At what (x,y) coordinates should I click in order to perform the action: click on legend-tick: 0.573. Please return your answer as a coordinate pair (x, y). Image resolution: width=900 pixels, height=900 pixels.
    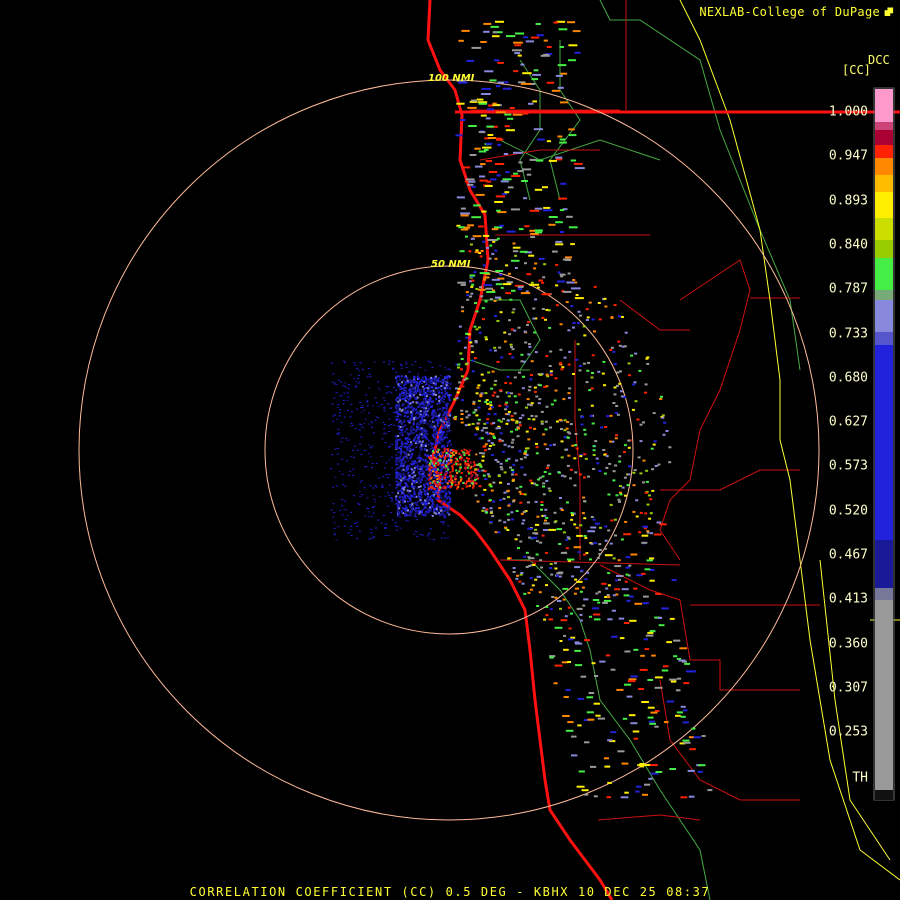
    Looking at the image, I should click on (848, 466).